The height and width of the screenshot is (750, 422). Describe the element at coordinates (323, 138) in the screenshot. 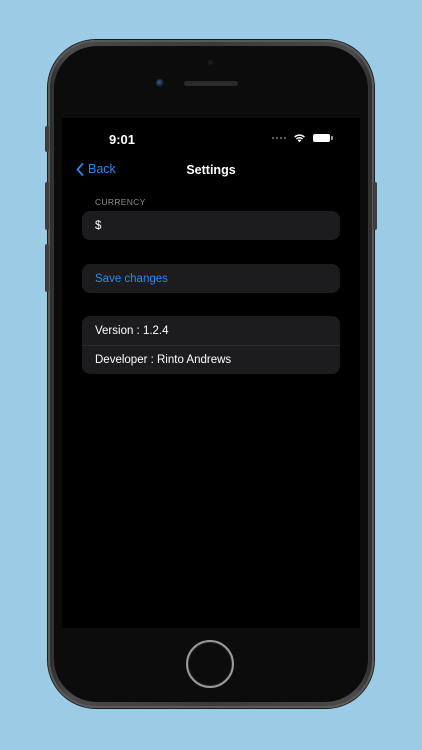

I see `battery-icon` at that location.